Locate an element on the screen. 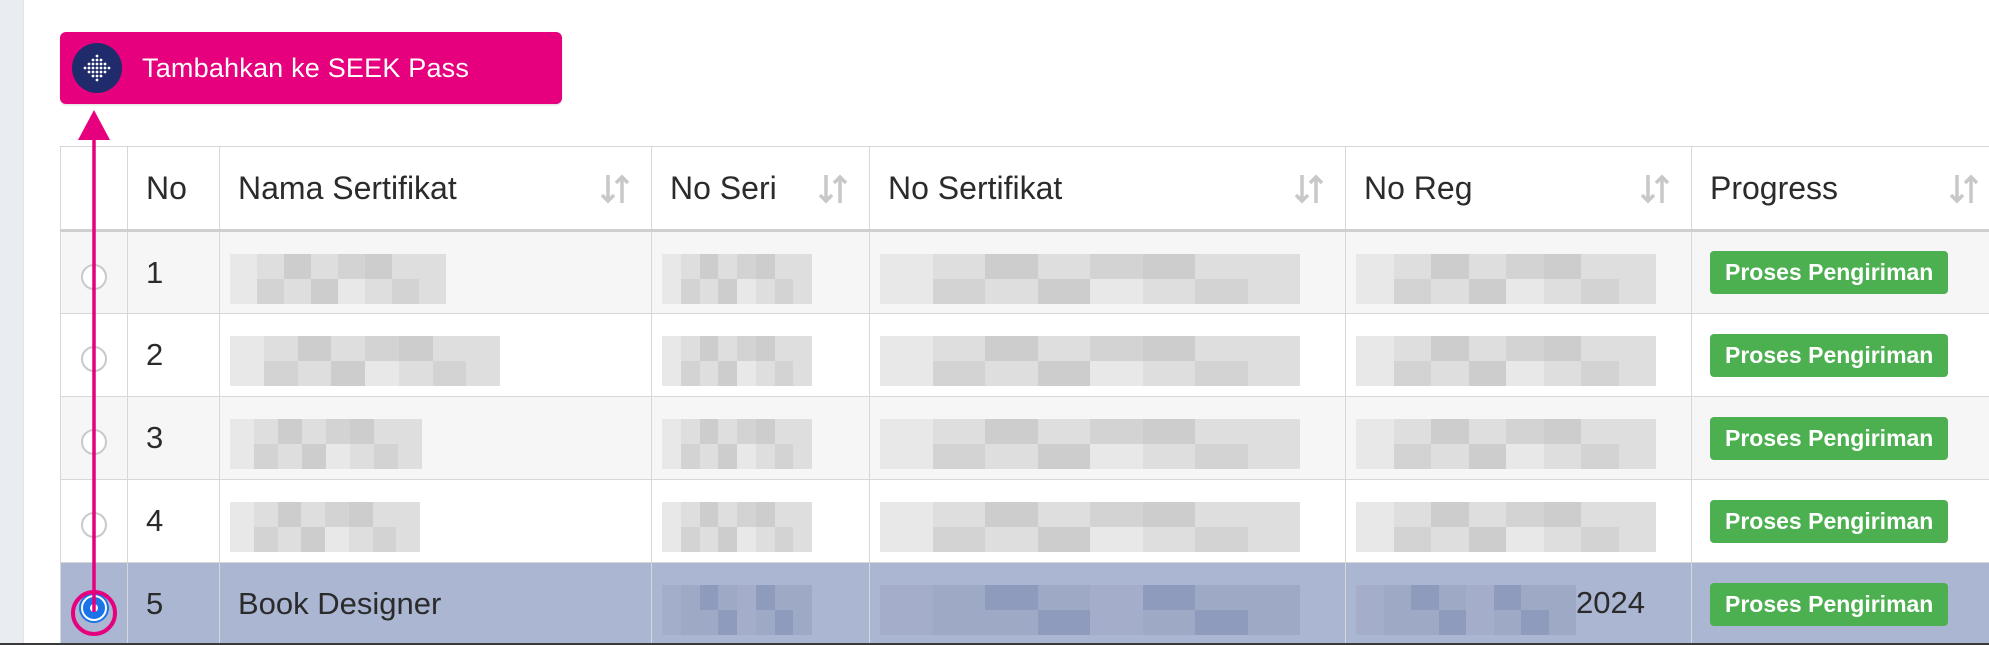  header-no: No is located at coordinates (173, 189).